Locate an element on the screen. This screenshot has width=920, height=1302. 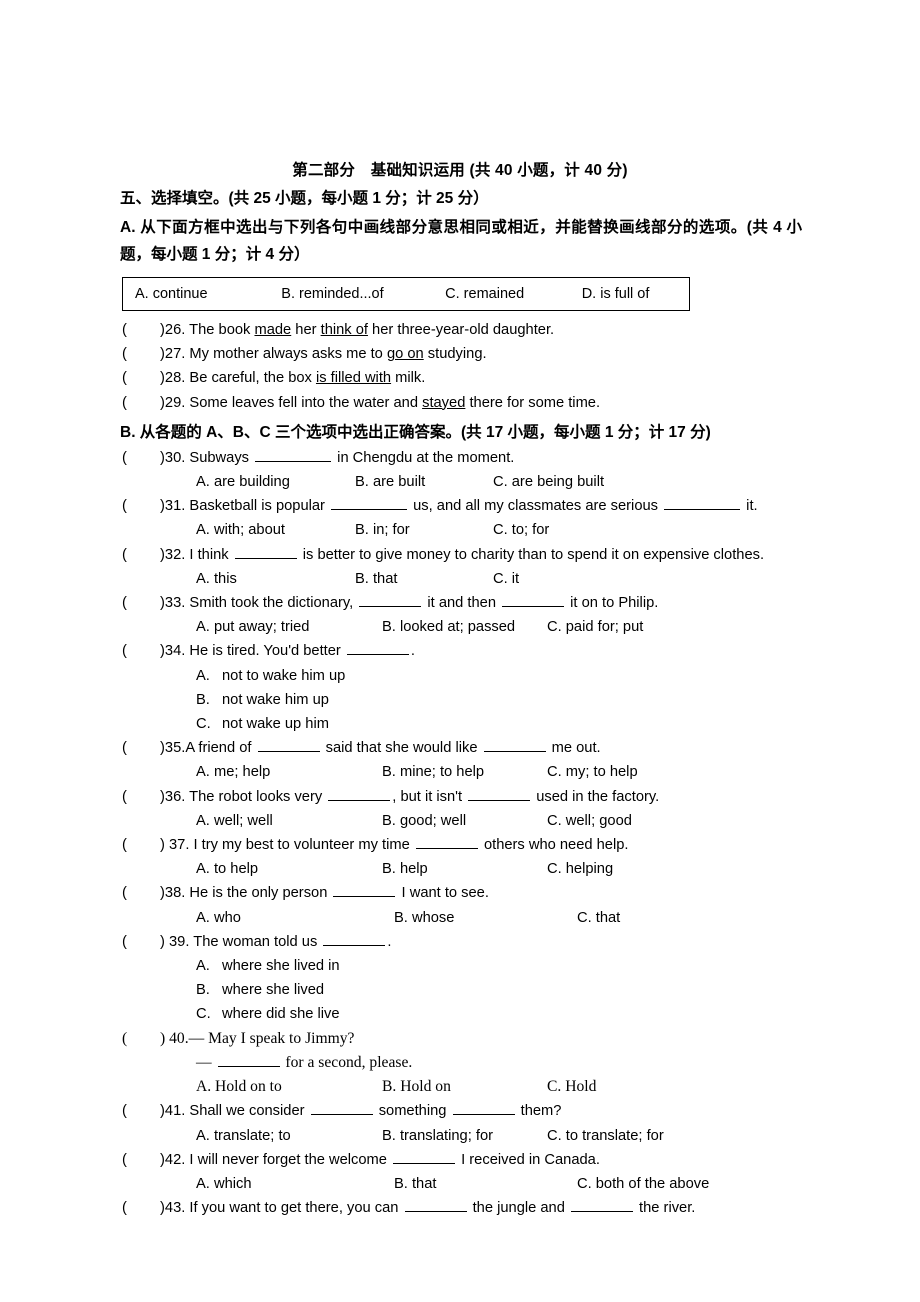
question-number: 42. is located at coordinates (175, 1159).